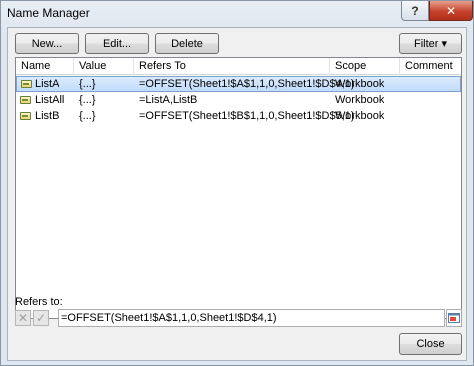 The image size is (474, 366). Describe the element at coordinates (430, 43) in the screenshot. I see `filter-button: Filter ▾` at that location.